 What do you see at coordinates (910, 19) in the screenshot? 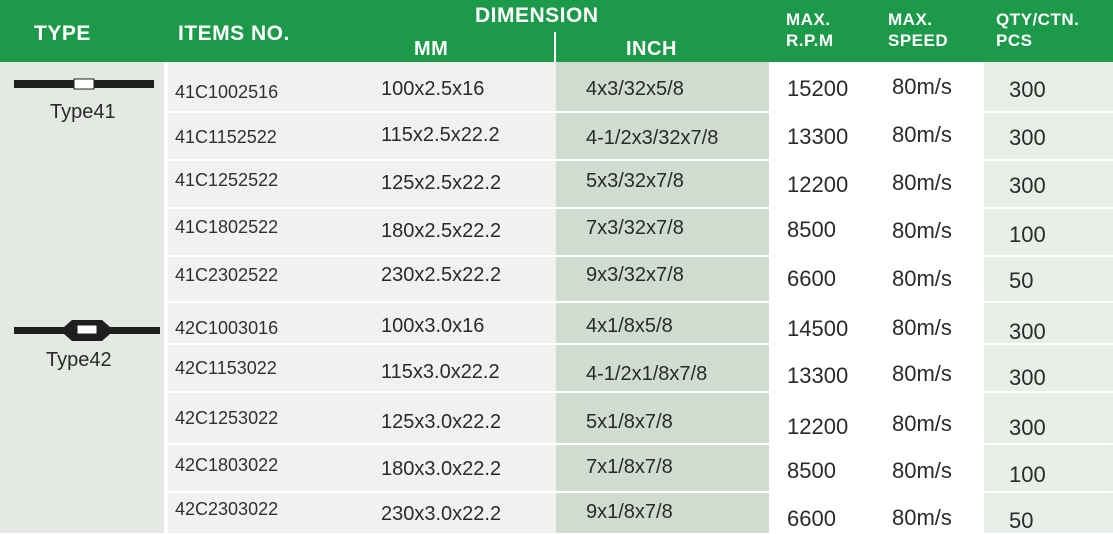
I see `header-max-speed-line1: MAX.` at bounding box center [910, 19].